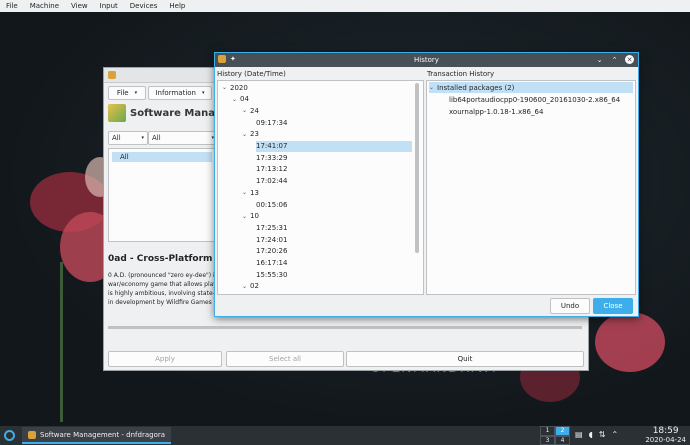  I want to click on filter1-value: All, so click(116, 138).